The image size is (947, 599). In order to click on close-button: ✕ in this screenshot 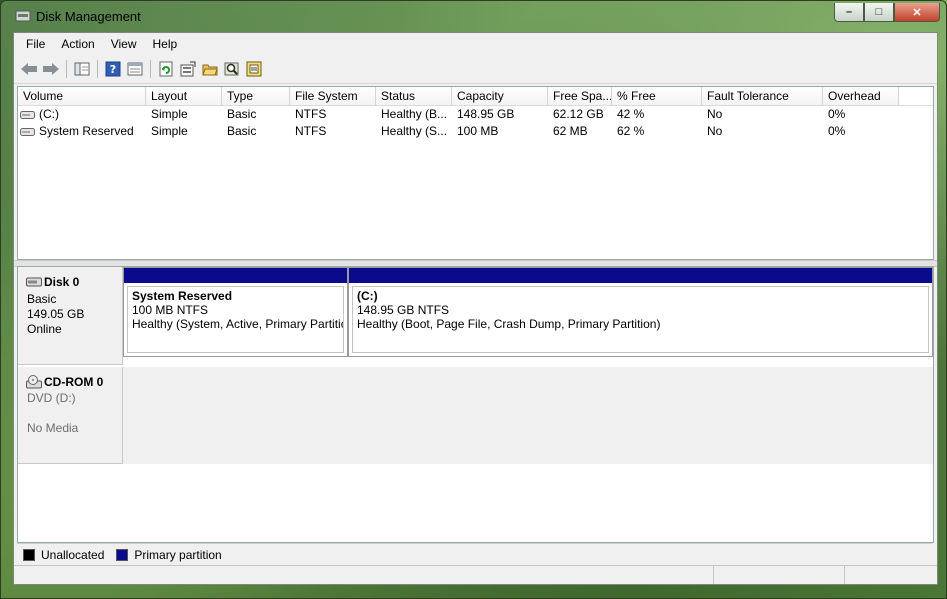, I will do `click(917, 12)`.